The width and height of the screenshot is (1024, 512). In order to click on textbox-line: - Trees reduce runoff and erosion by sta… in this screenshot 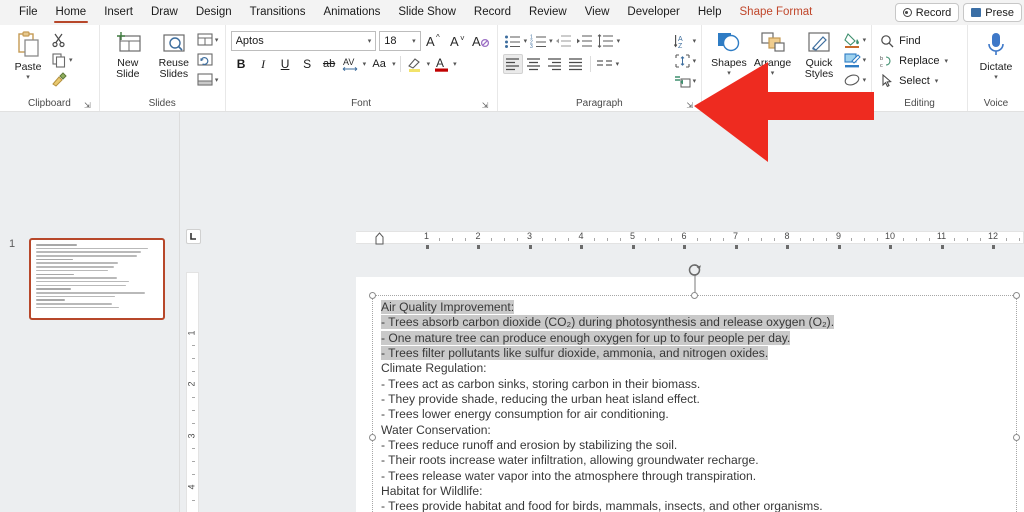, I will do `click(696, 445)`.